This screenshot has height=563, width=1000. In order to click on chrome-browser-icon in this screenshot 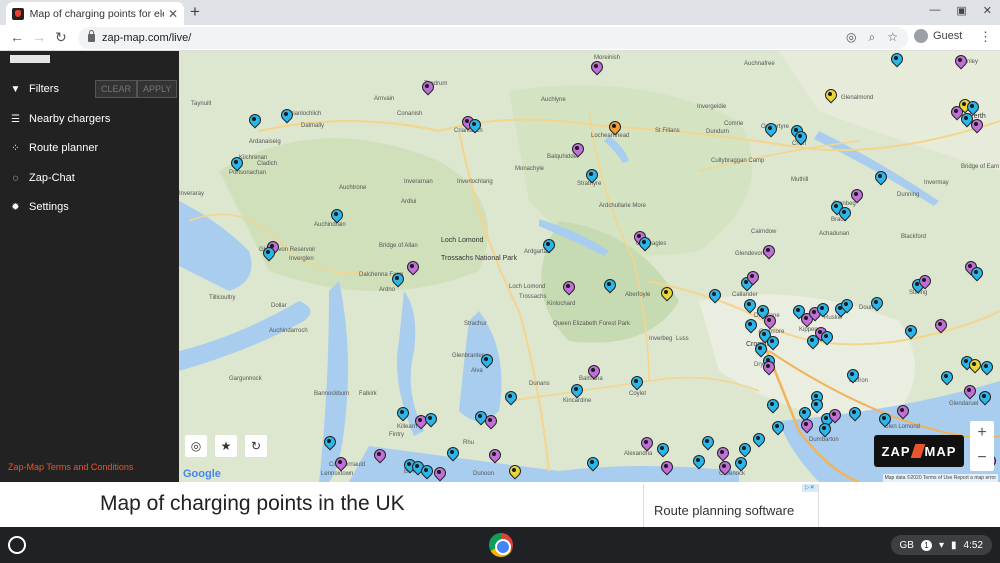, I will do `click(501, 545)`.